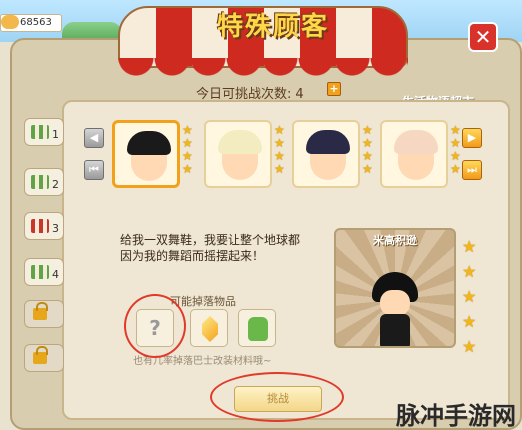 The image size is (522, 430). Describe the element at coordinates (395, 288) in the screenshot. I see `customer-card: 米高积逊` at that location.